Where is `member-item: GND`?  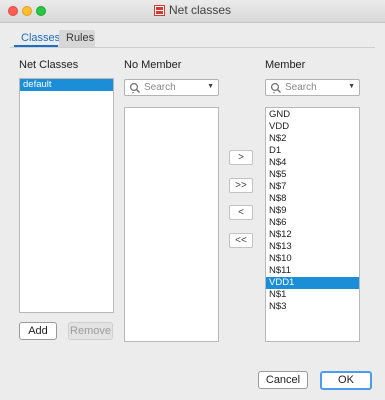
member-item: GND is located at coordinates (312, 115).